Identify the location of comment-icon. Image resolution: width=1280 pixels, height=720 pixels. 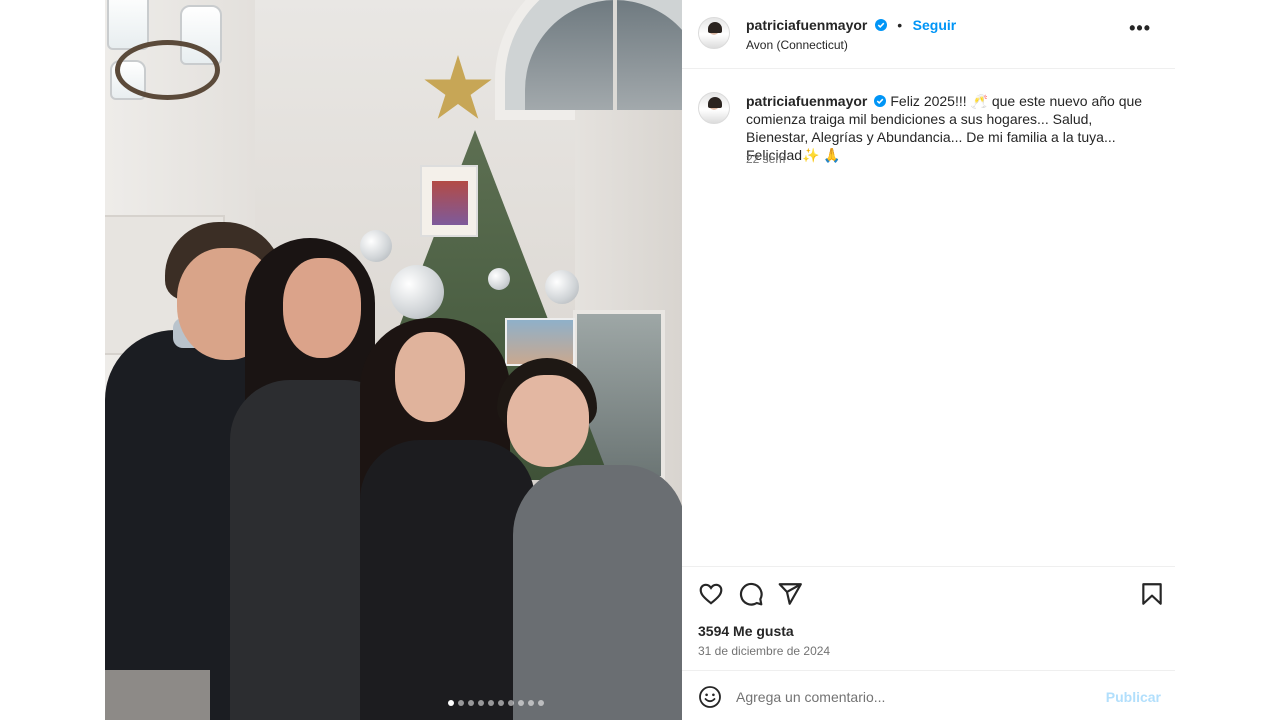
(751, 594).